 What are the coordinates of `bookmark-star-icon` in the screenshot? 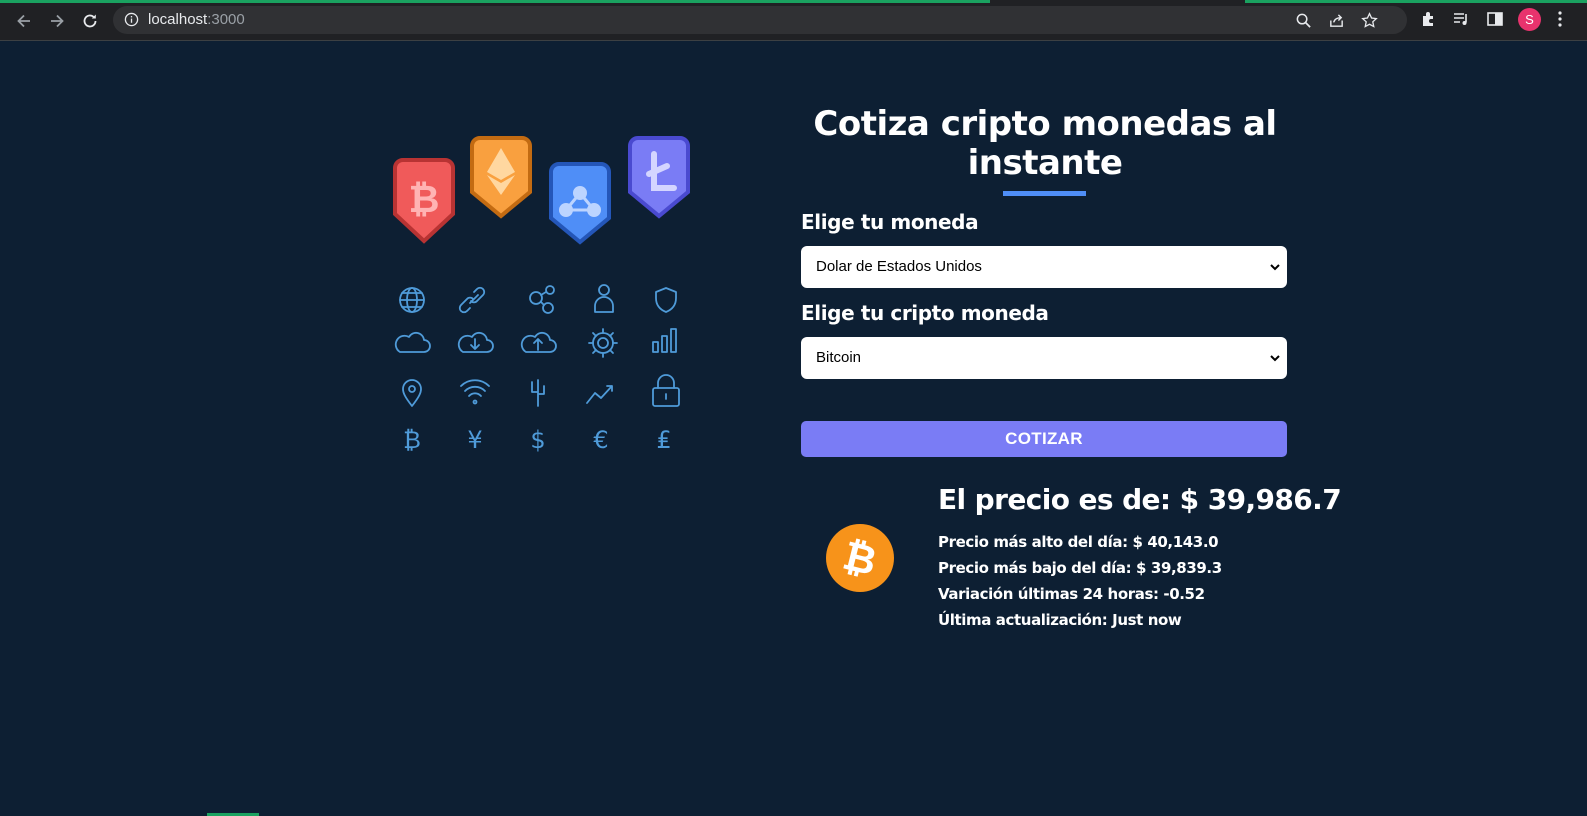 It's located at (1369, 20).